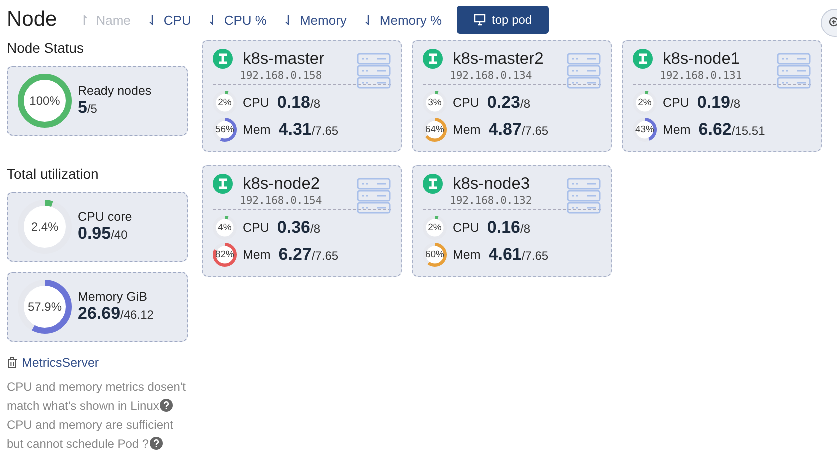  What do you see at coordinates (113, 297) in the screenshot?
I see `gauge-label: Memory GiB` at bounding box center [113, 297].